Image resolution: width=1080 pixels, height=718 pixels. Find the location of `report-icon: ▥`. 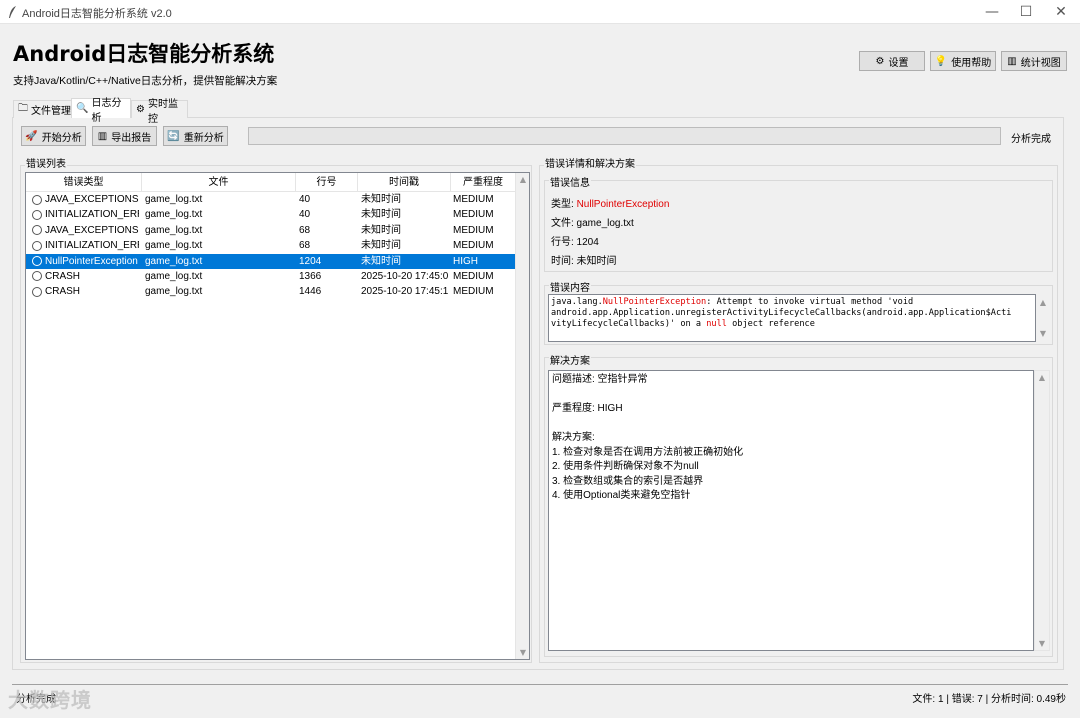

report-icon: ▥ is located at coordinates (102, 136).